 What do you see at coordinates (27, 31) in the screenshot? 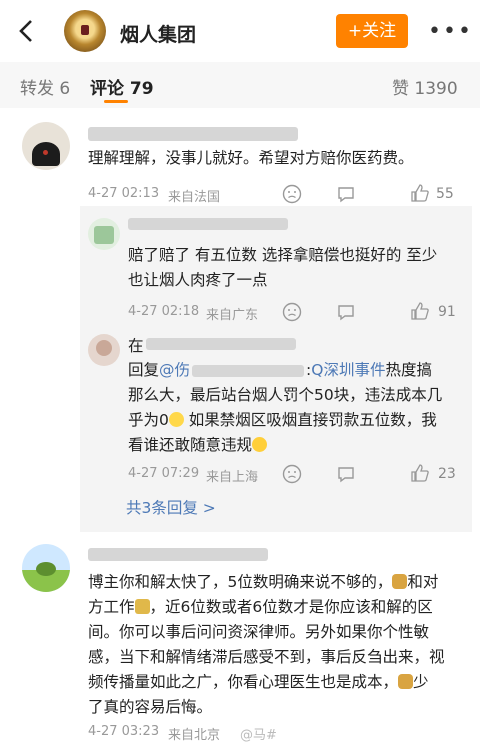
I see `back-arrow-icon` at bounding box center [27, 31].